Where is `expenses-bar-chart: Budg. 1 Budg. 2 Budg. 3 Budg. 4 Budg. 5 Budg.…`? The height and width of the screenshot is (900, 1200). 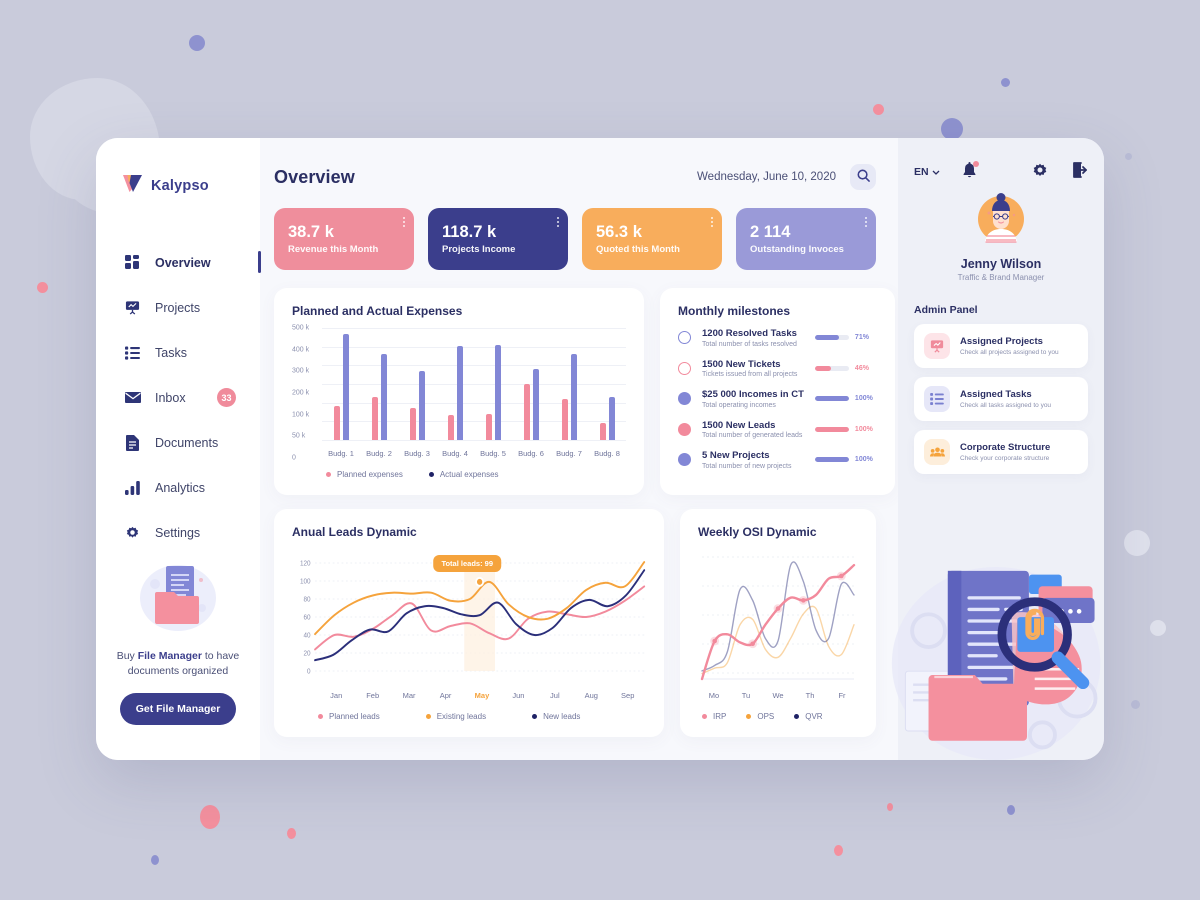
expenses-bar-chart: Budg. 1 Budg. 2 Budg. 3 Budg. 4 Budg. 5 Budg.… is located at coordinates (459, 393).